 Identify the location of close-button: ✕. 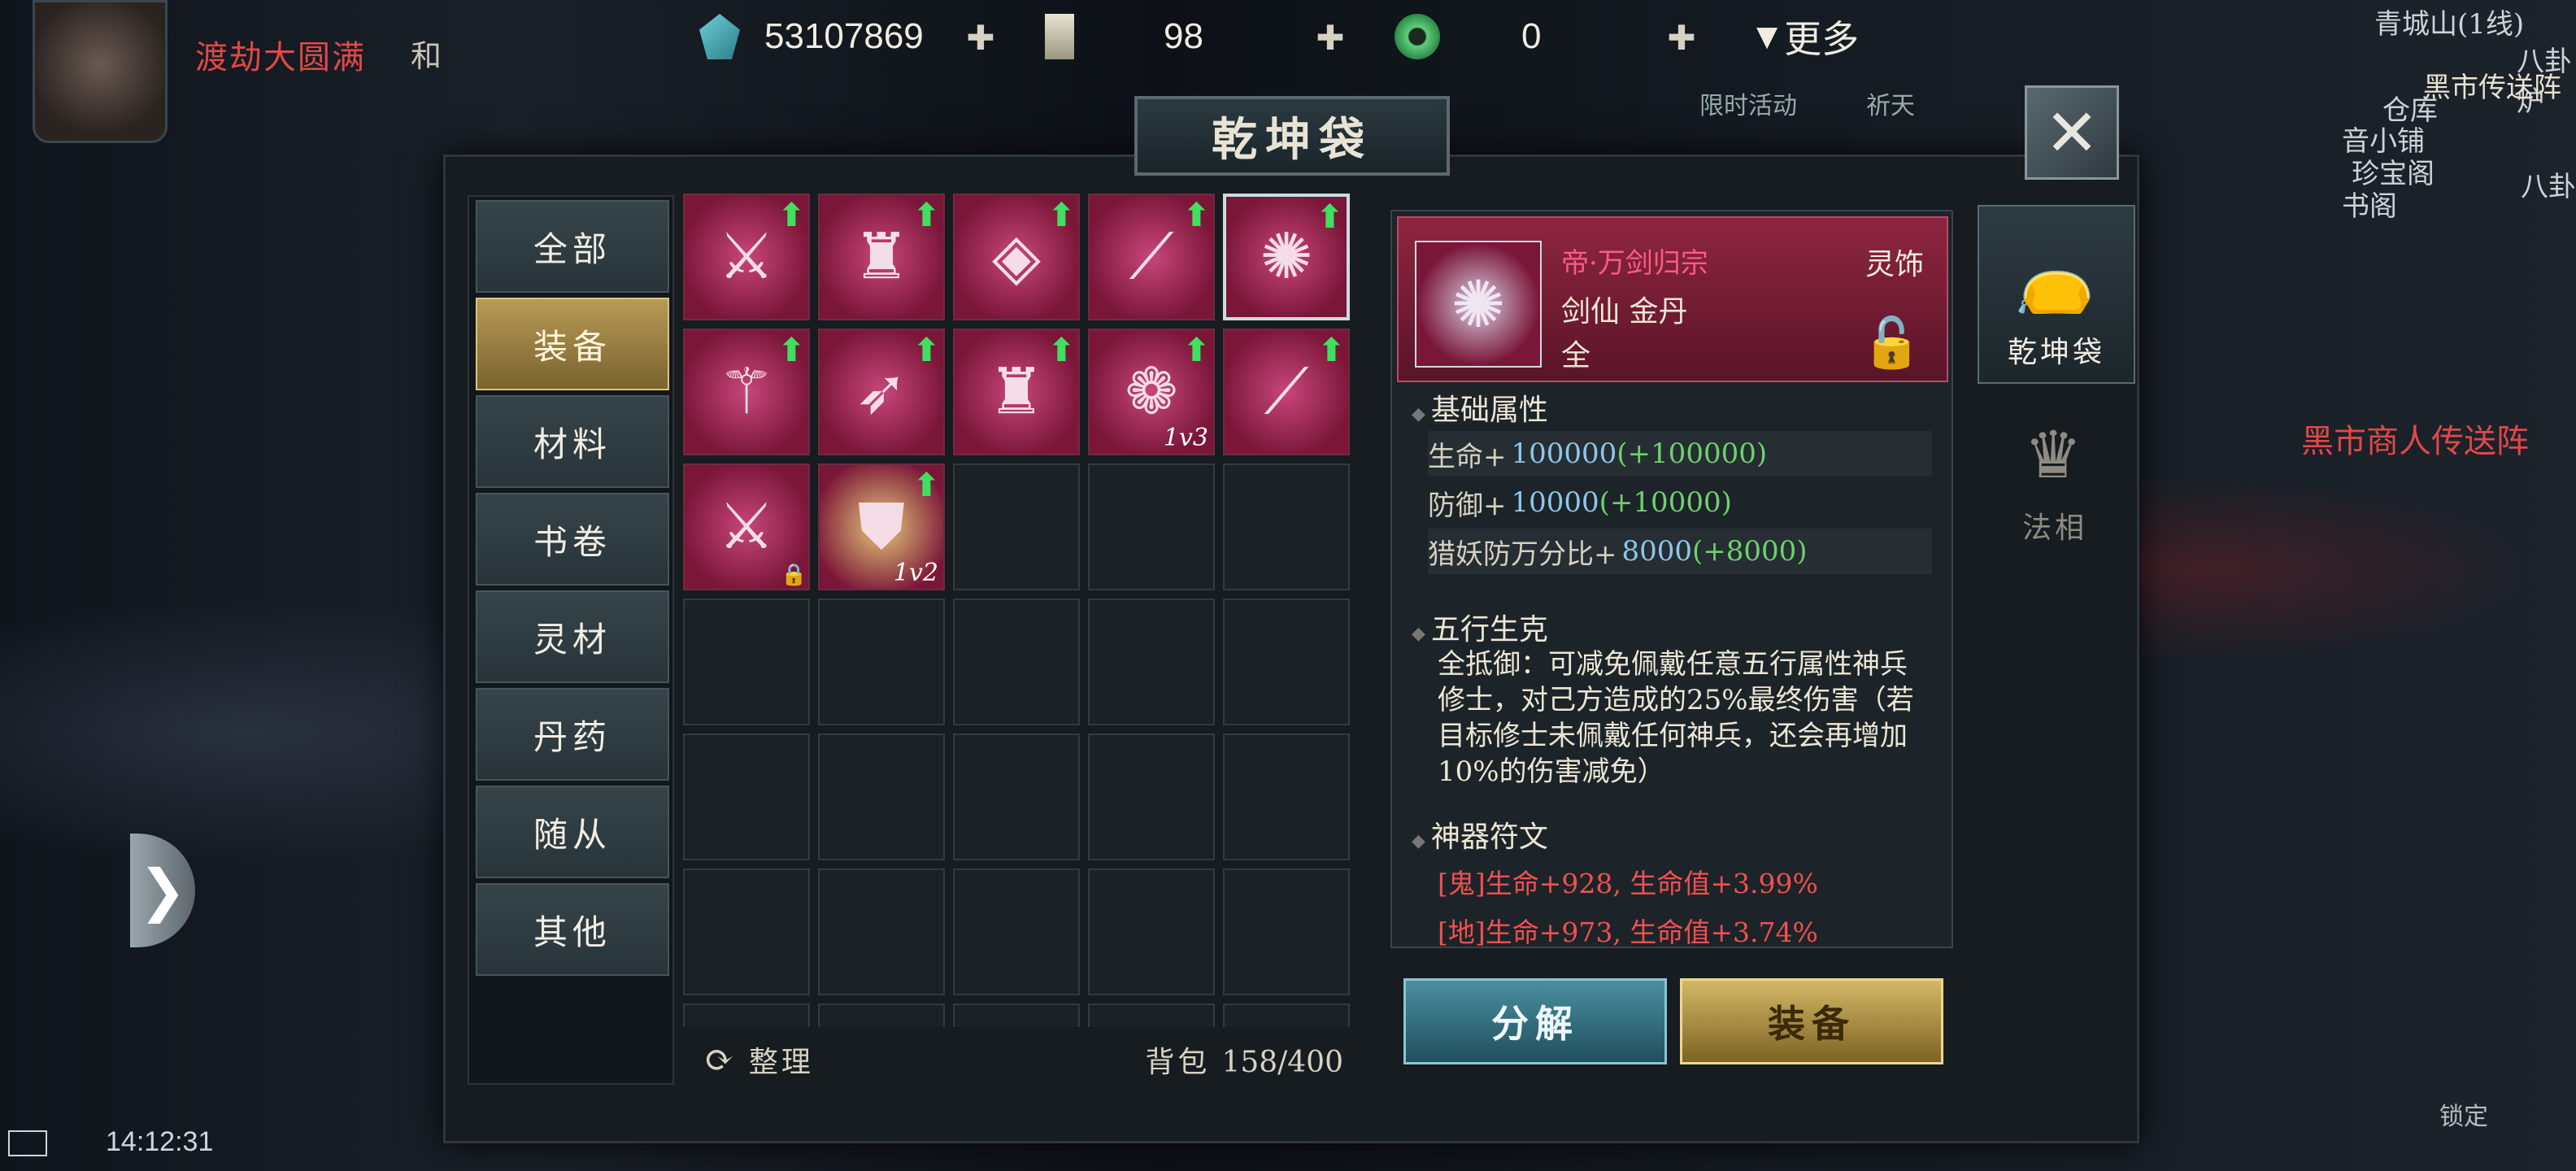
(2072, 132).